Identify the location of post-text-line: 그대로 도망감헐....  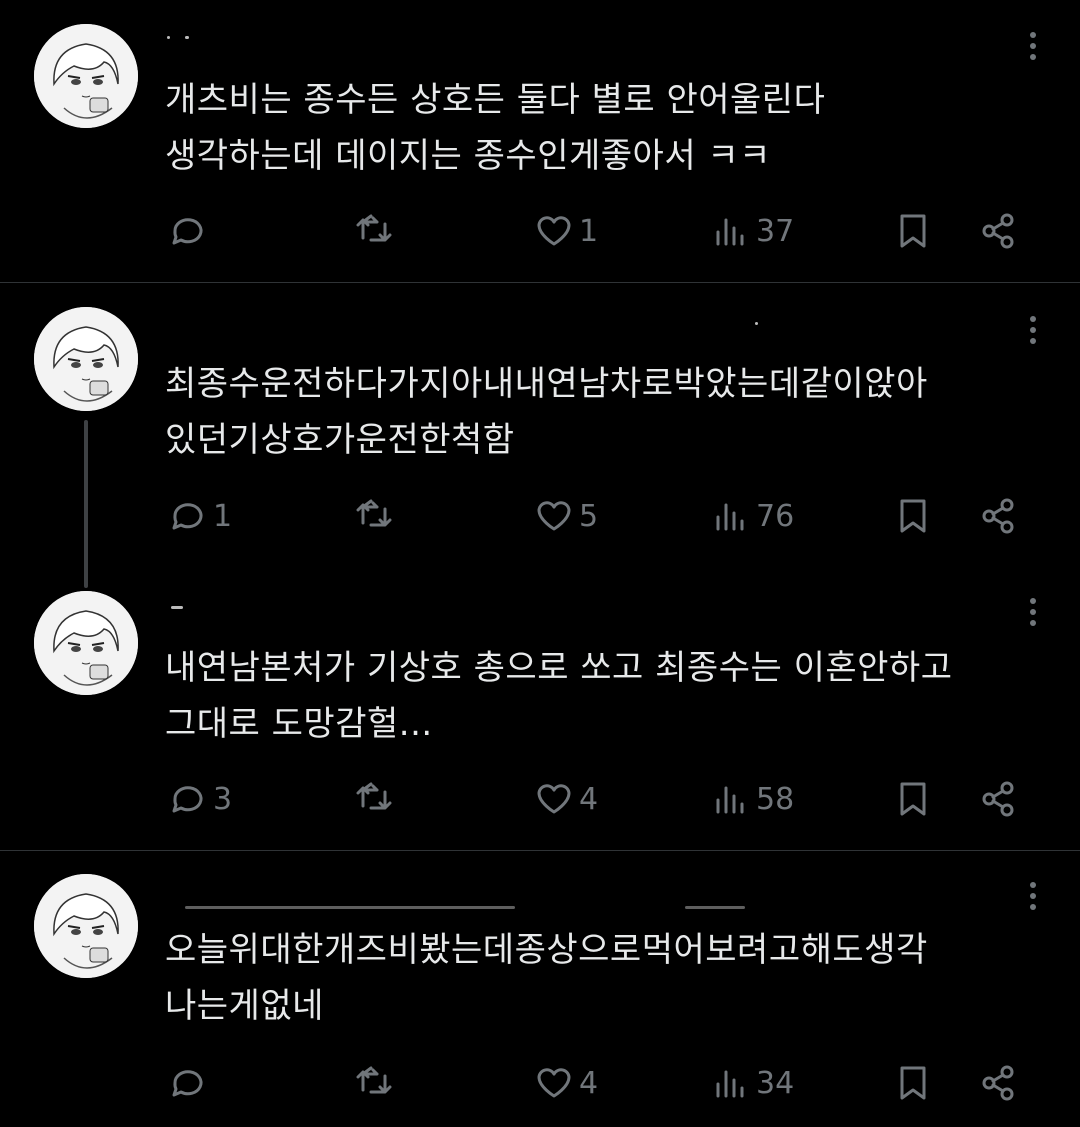
(299, 724).